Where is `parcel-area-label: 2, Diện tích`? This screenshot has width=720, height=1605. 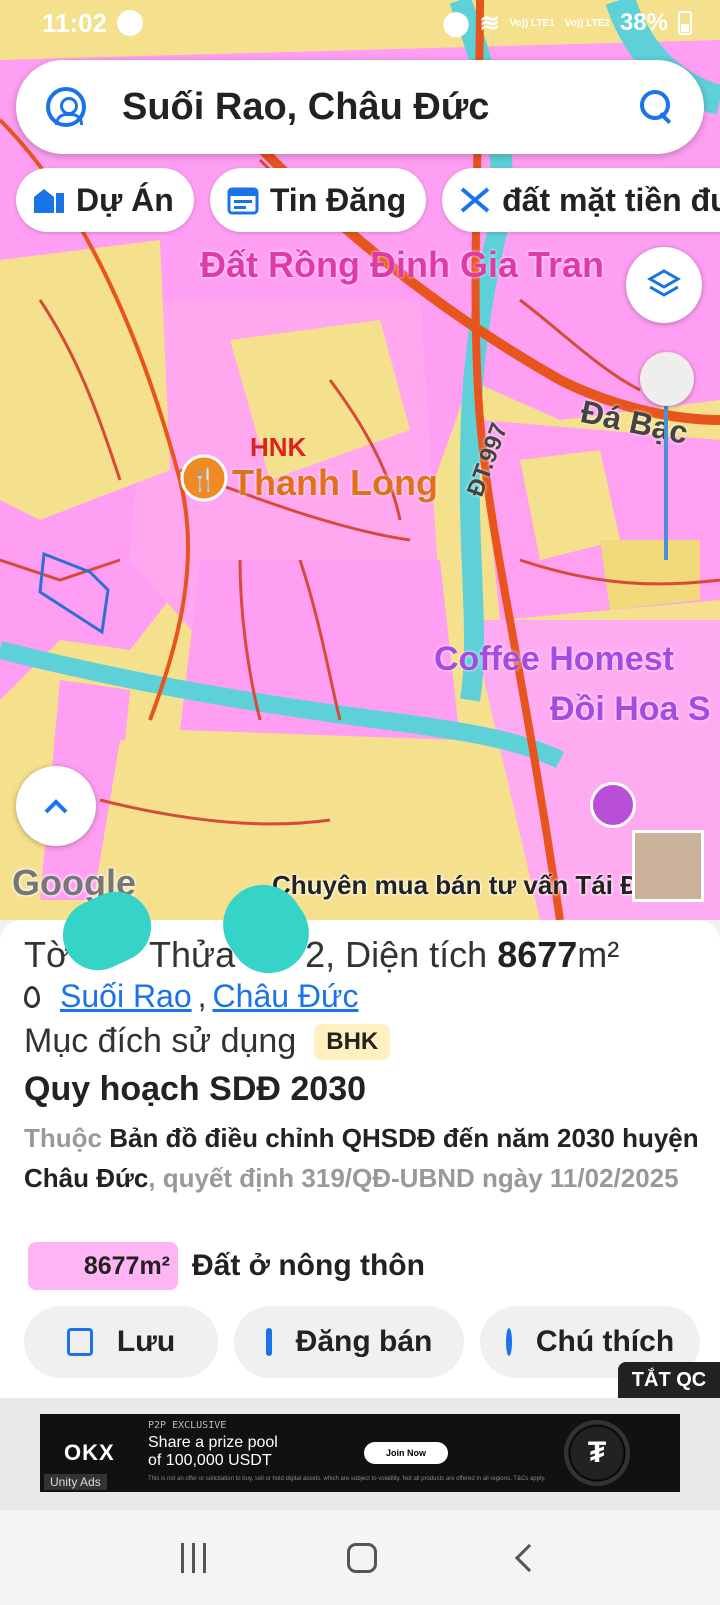
parcel-area-label: 2, Diện tích is located at coordinates (401, 954).